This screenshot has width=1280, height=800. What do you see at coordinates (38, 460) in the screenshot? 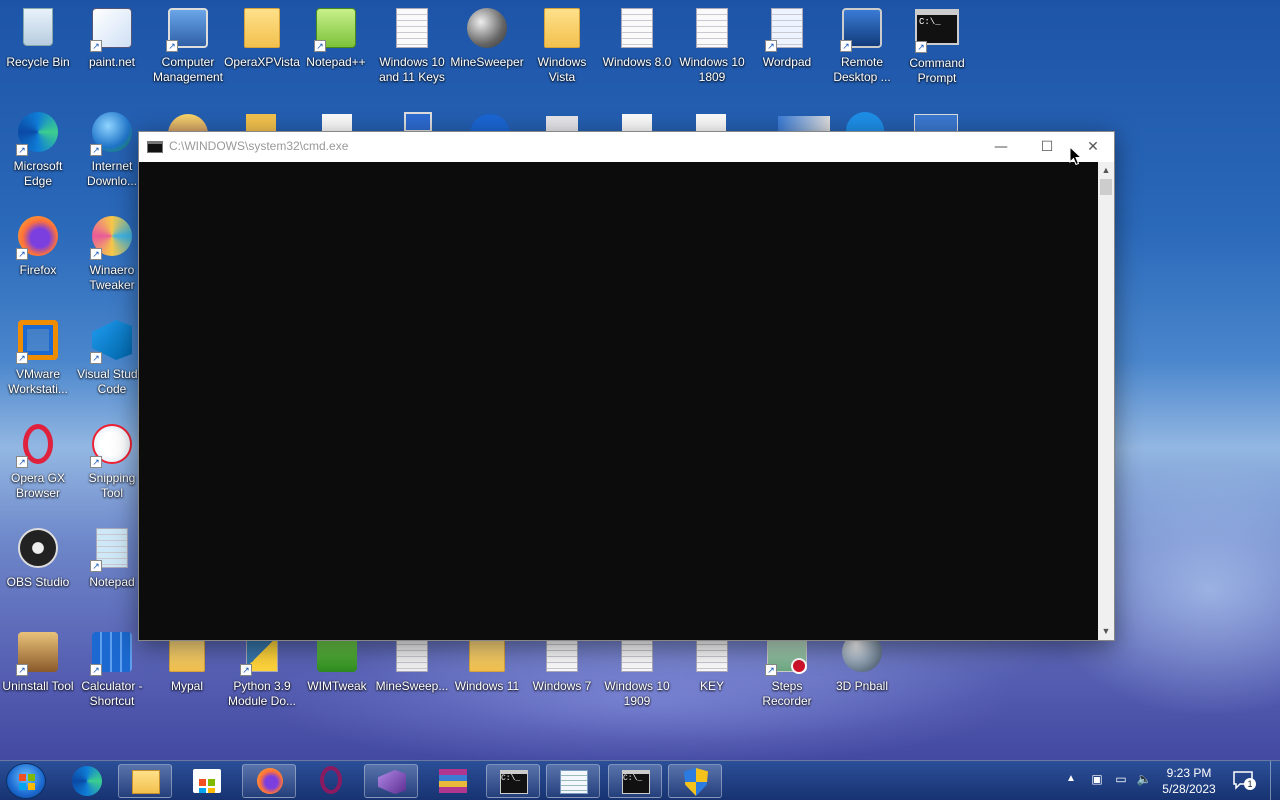
I see `desktop-icon-opera-gx: ↗ Opera GX Browser` at bounding box center [38, 460].